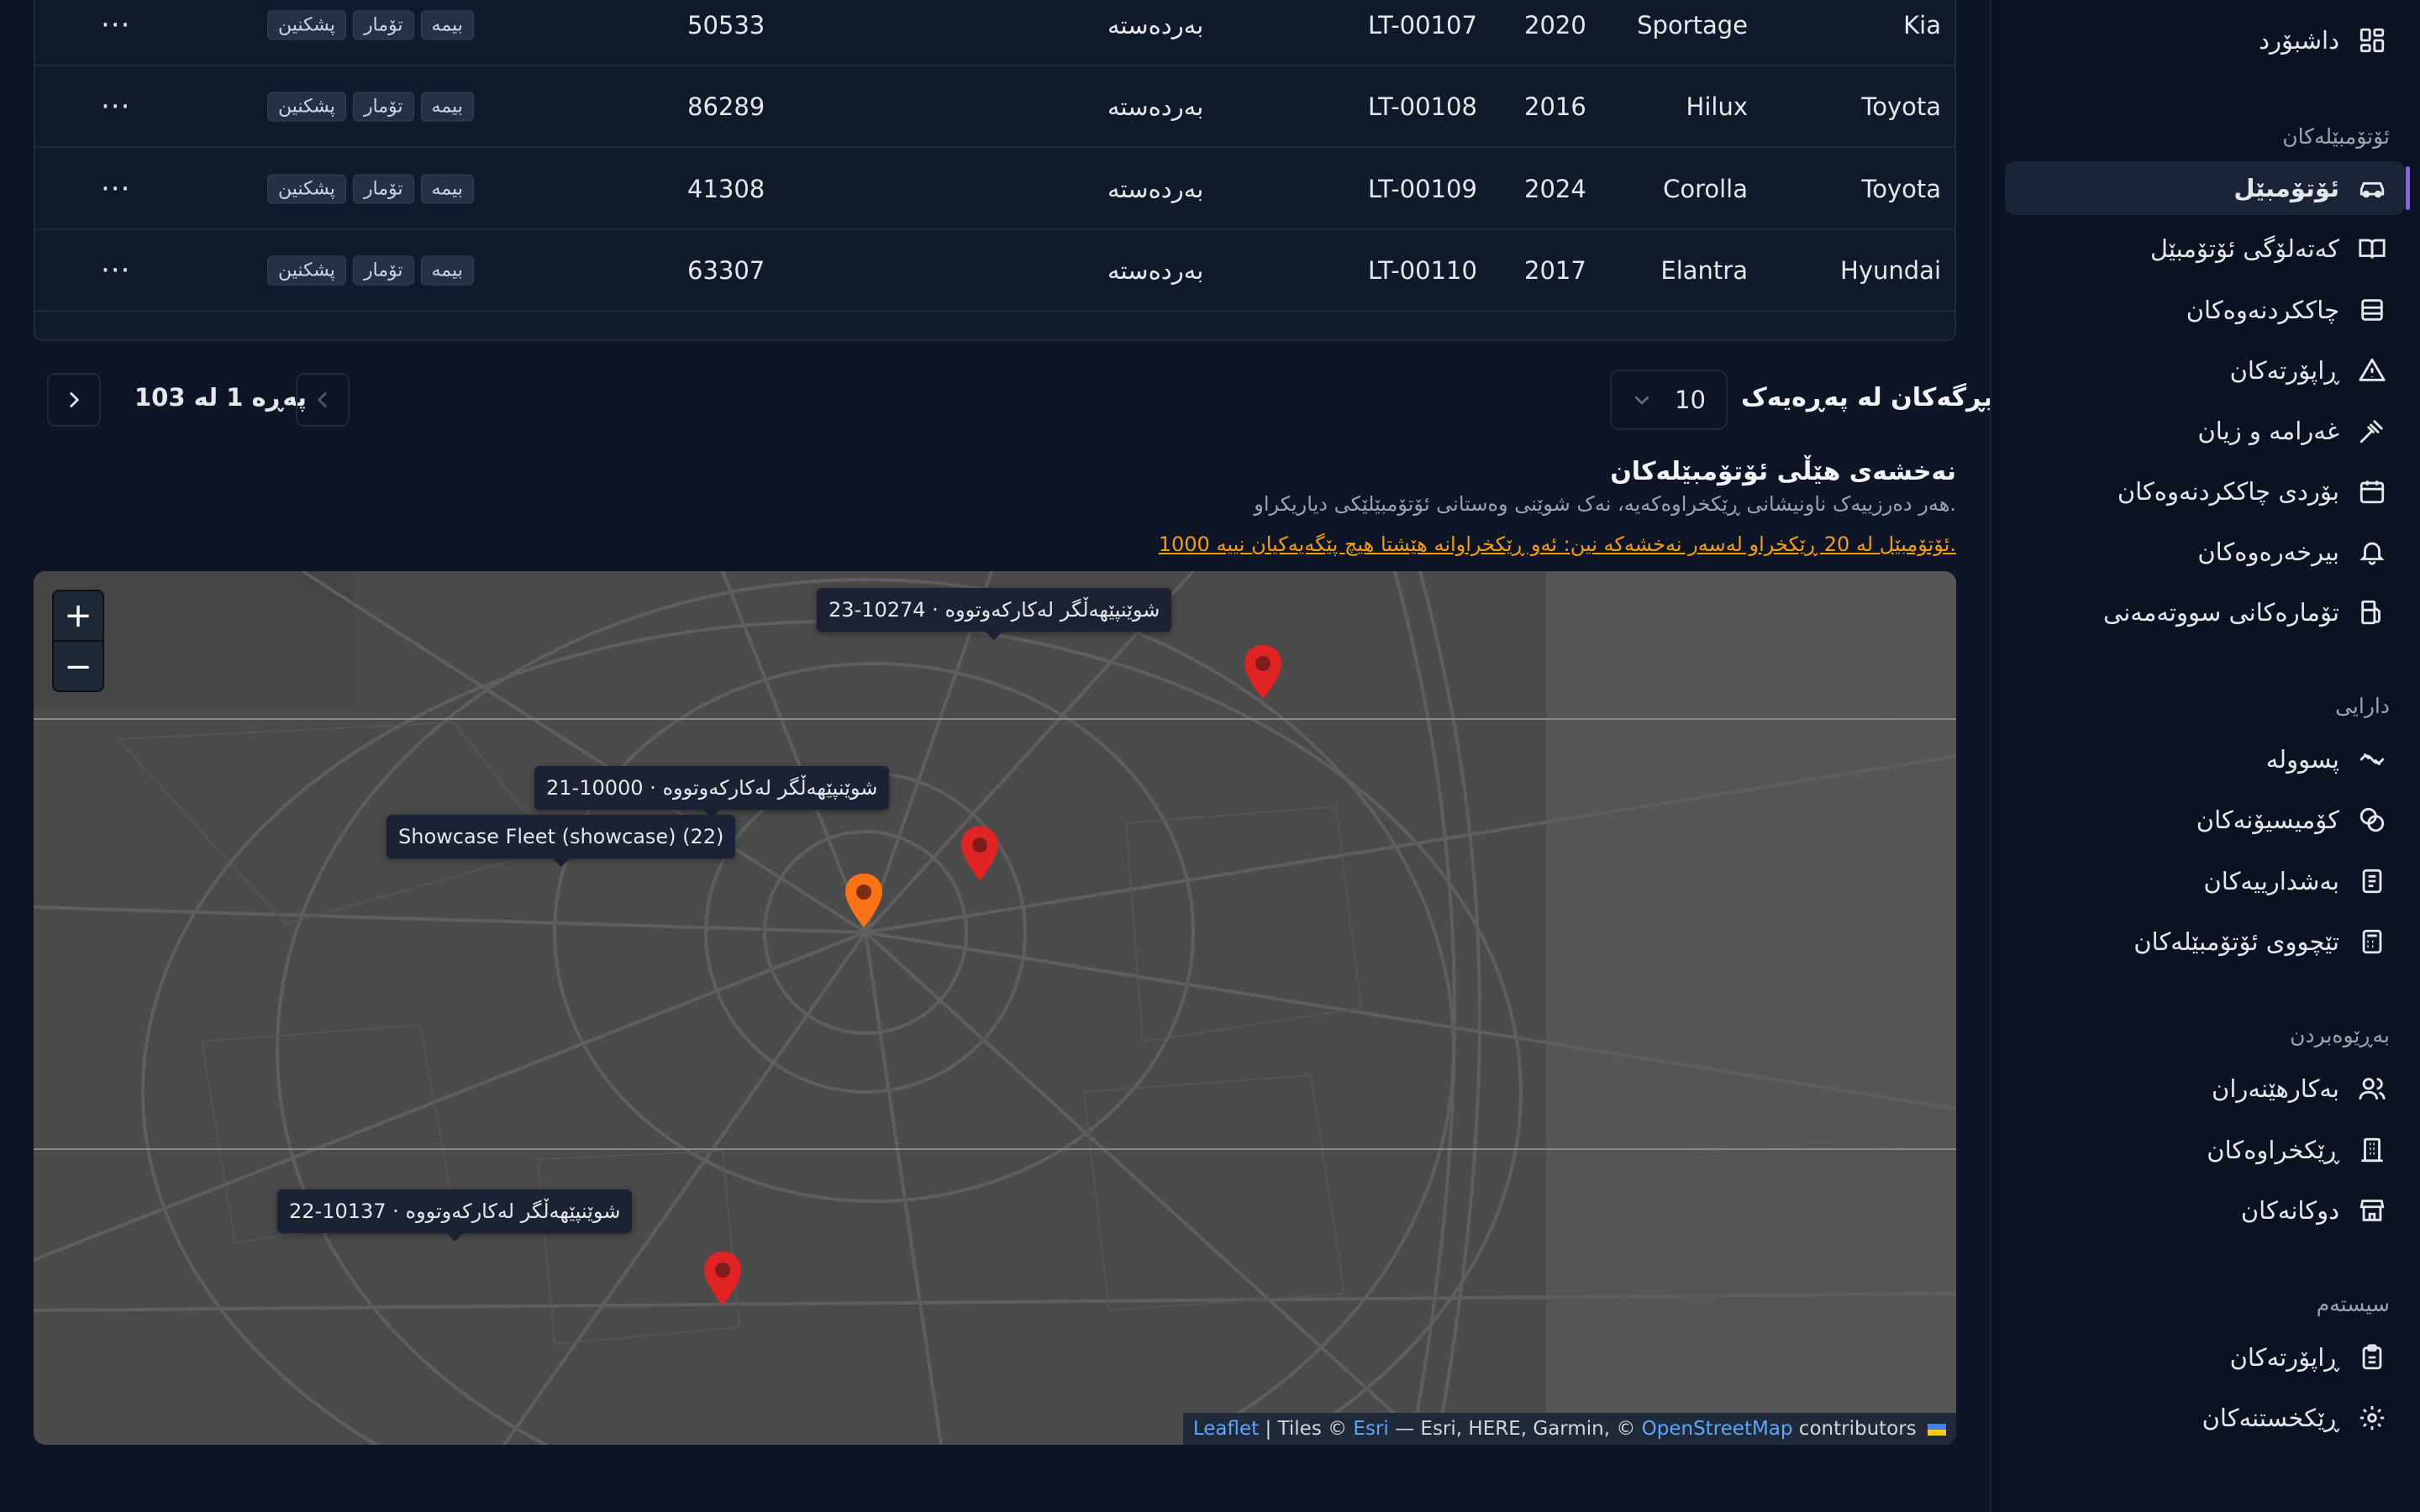 This screenshot has width=2420, height=1512. What do you see at coordinates (2372, 941) in the screenshot?
I see `calculator-icon` at bounding box center [2372, 941].